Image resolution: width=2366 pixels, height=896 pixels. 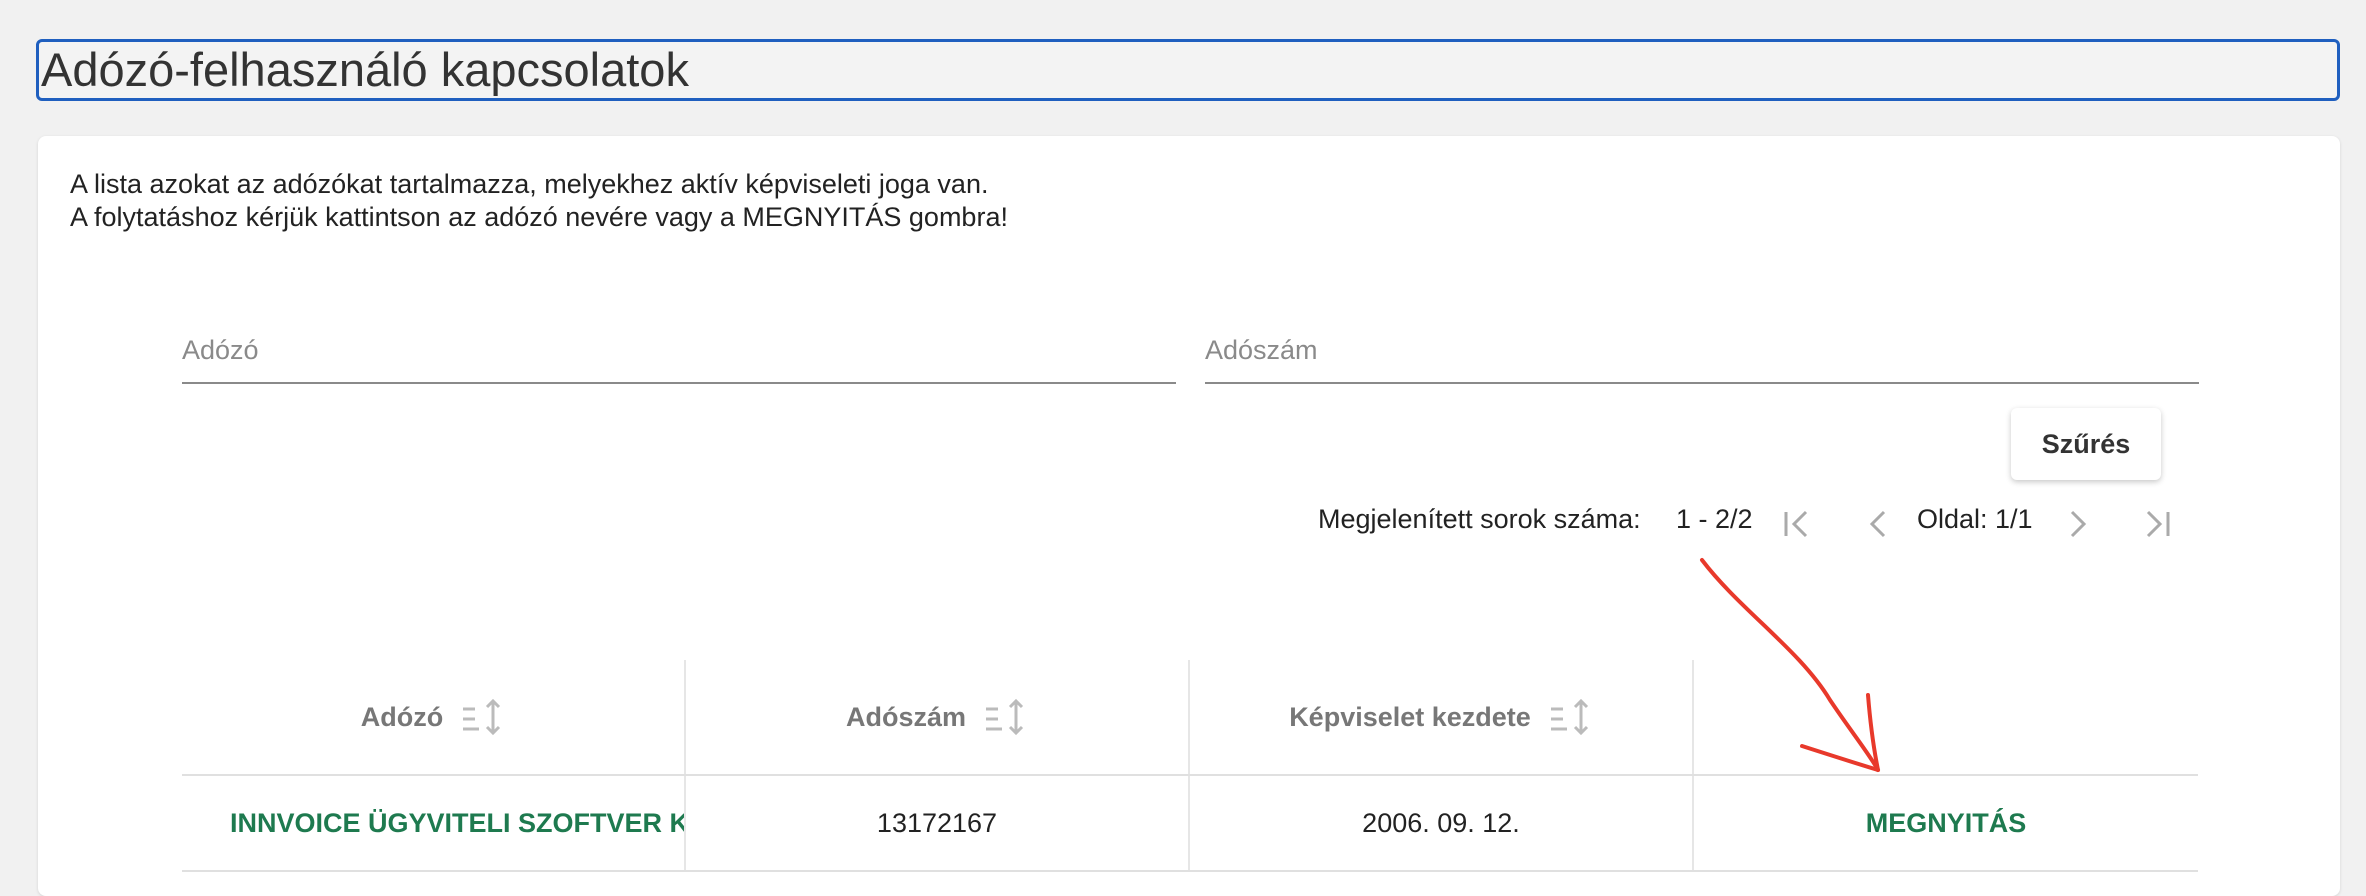 I want to click on column-header-start-date: Képviselet kezdete, so click(x=1442, y=717).